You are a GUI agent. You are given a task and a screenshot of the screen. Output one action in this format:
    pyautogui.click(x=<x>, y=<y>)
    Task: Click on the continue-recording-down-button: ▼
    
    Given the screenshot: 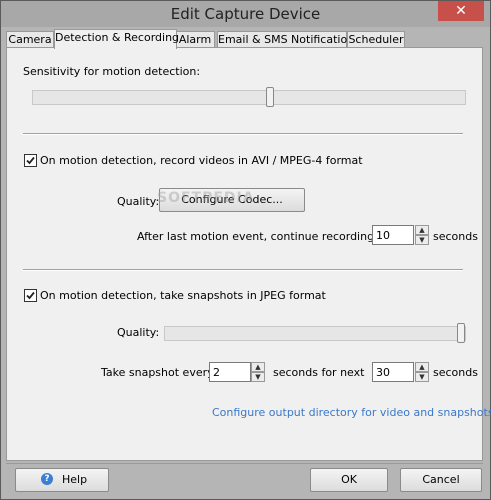 What is the action you would take?
    pyautogui.click(x=422, y=240)
    